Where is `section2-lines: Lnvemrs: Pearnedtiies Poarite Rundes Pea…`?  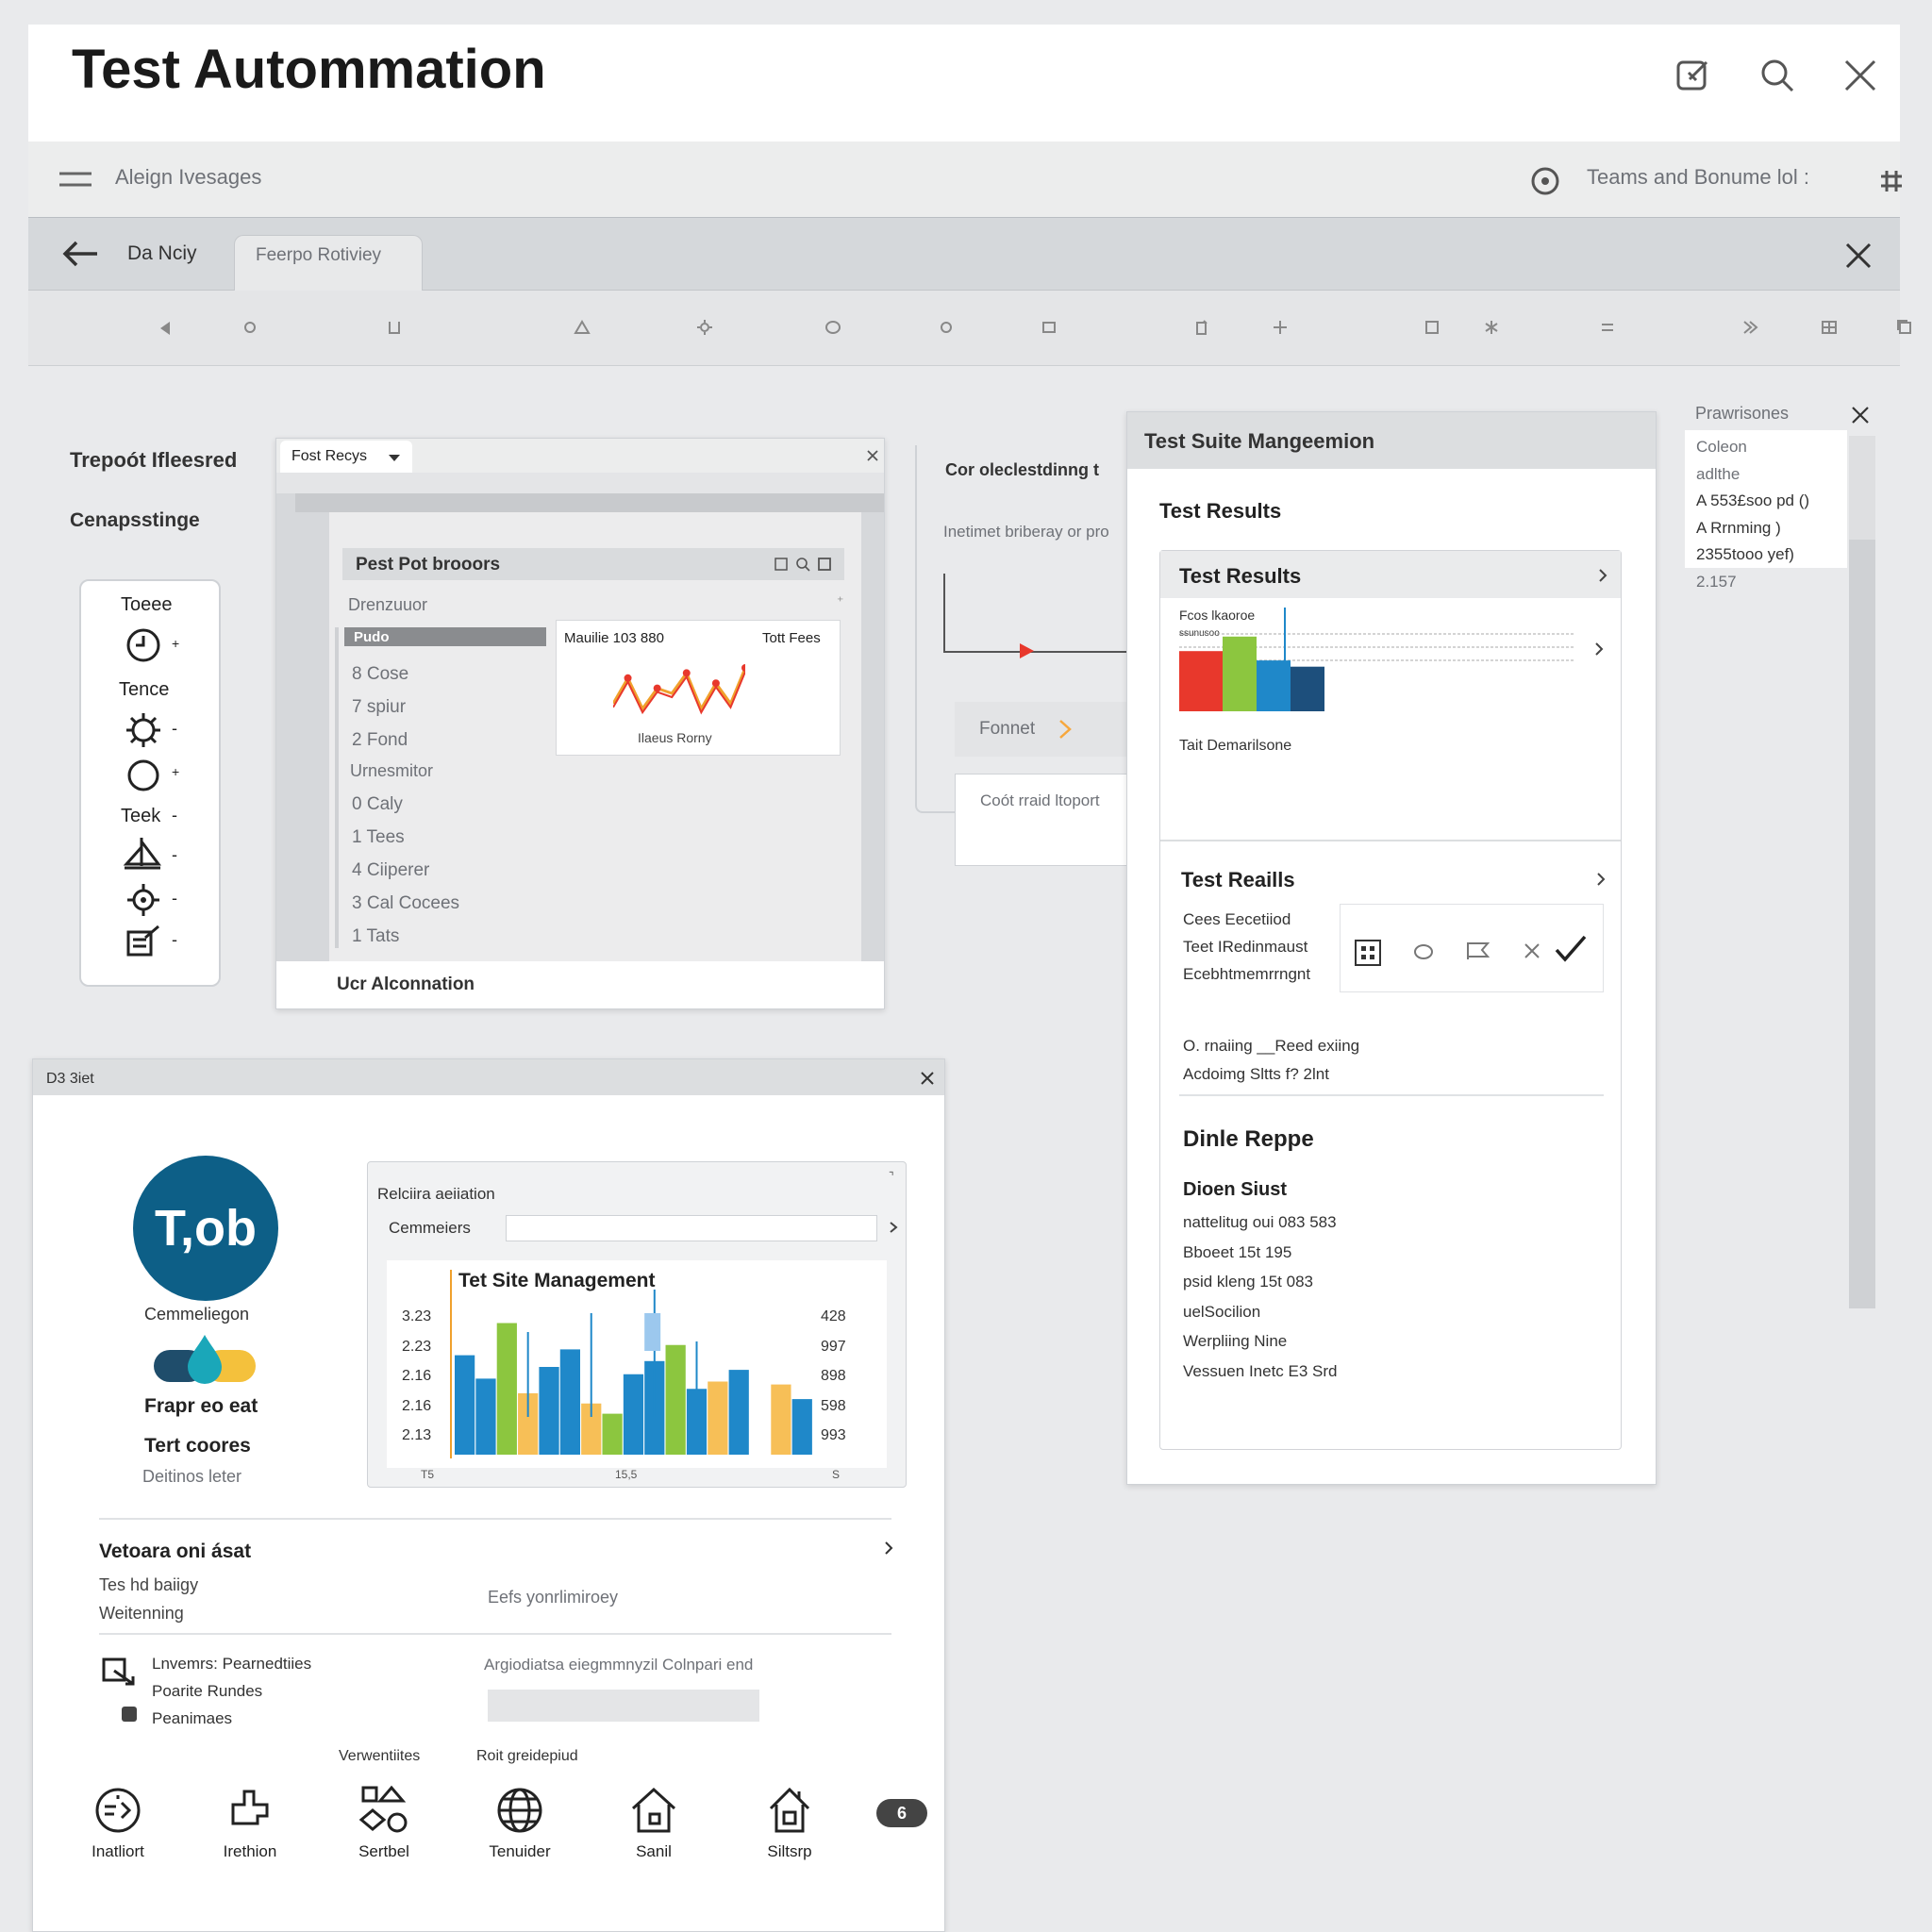 section2-lines: Lnvemrs: Pearnedtiies Poarite Rundes Pea… is located at coordinates (232, 1691).